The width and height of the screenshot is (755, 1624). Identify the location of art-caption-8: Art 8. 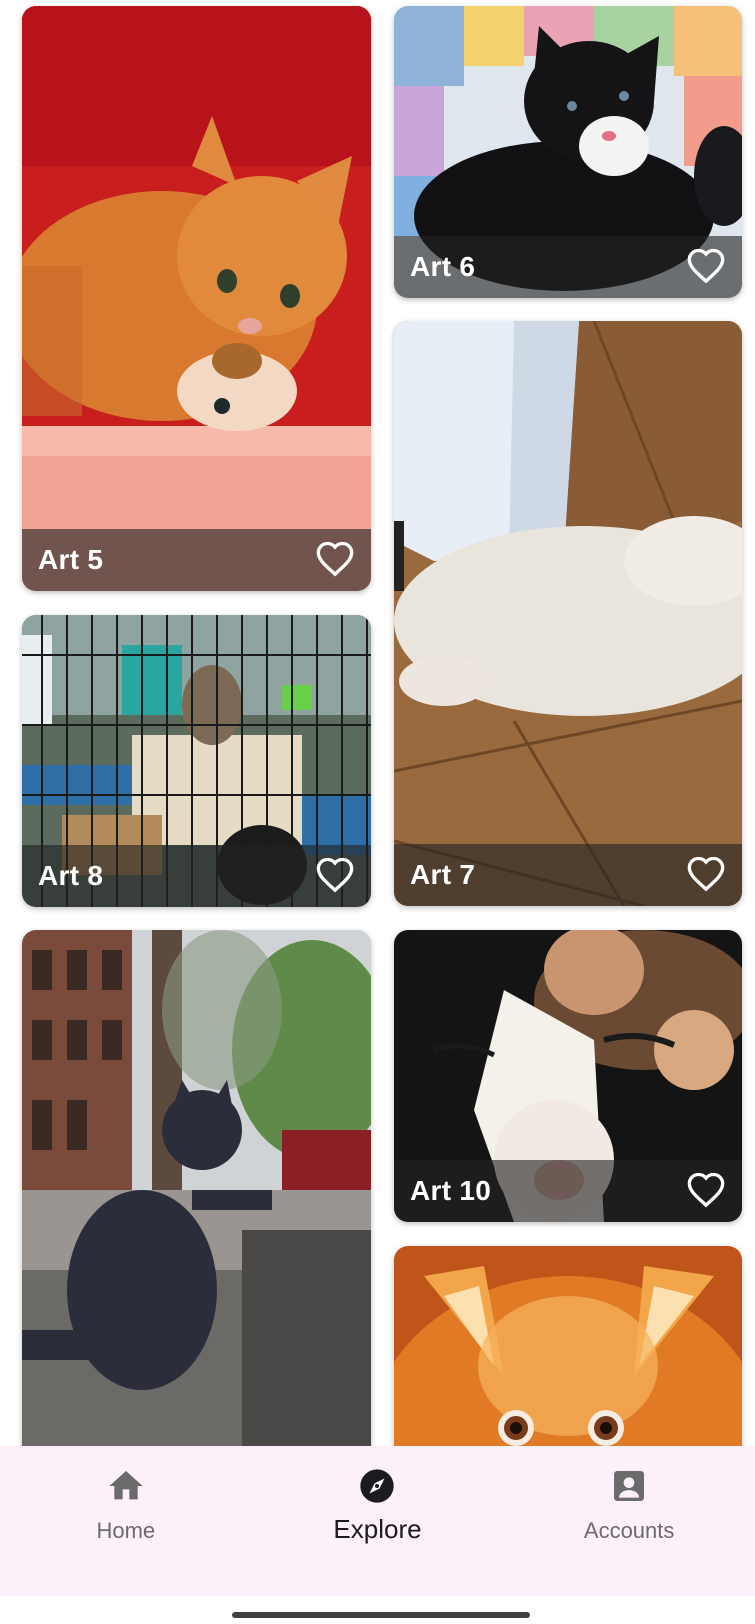
(196, 876).